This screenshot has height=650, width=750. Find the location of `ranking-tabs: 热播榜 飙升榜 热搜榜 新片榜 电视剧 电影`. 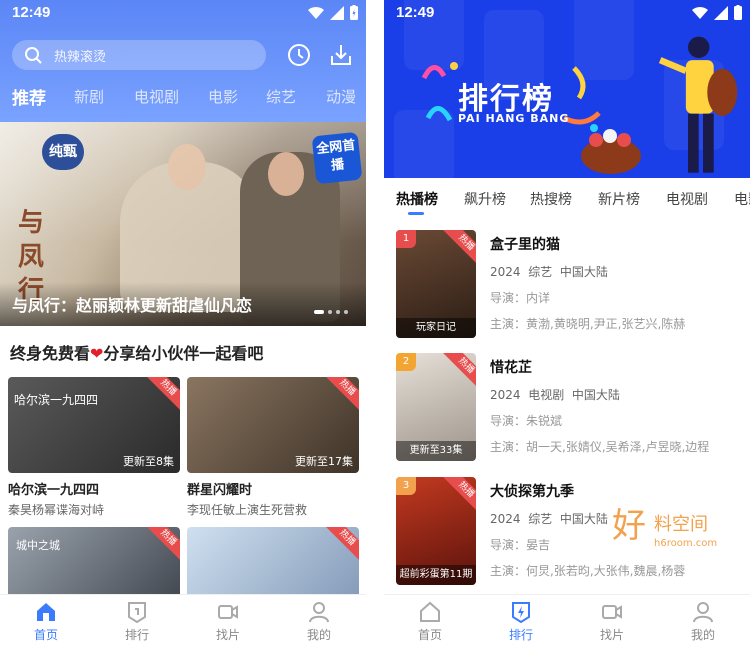

ranking-tabs: 热播榜 飙升榜 热搜榜 新片榜 电视剧 电影 is located at coordinates (567, 198).